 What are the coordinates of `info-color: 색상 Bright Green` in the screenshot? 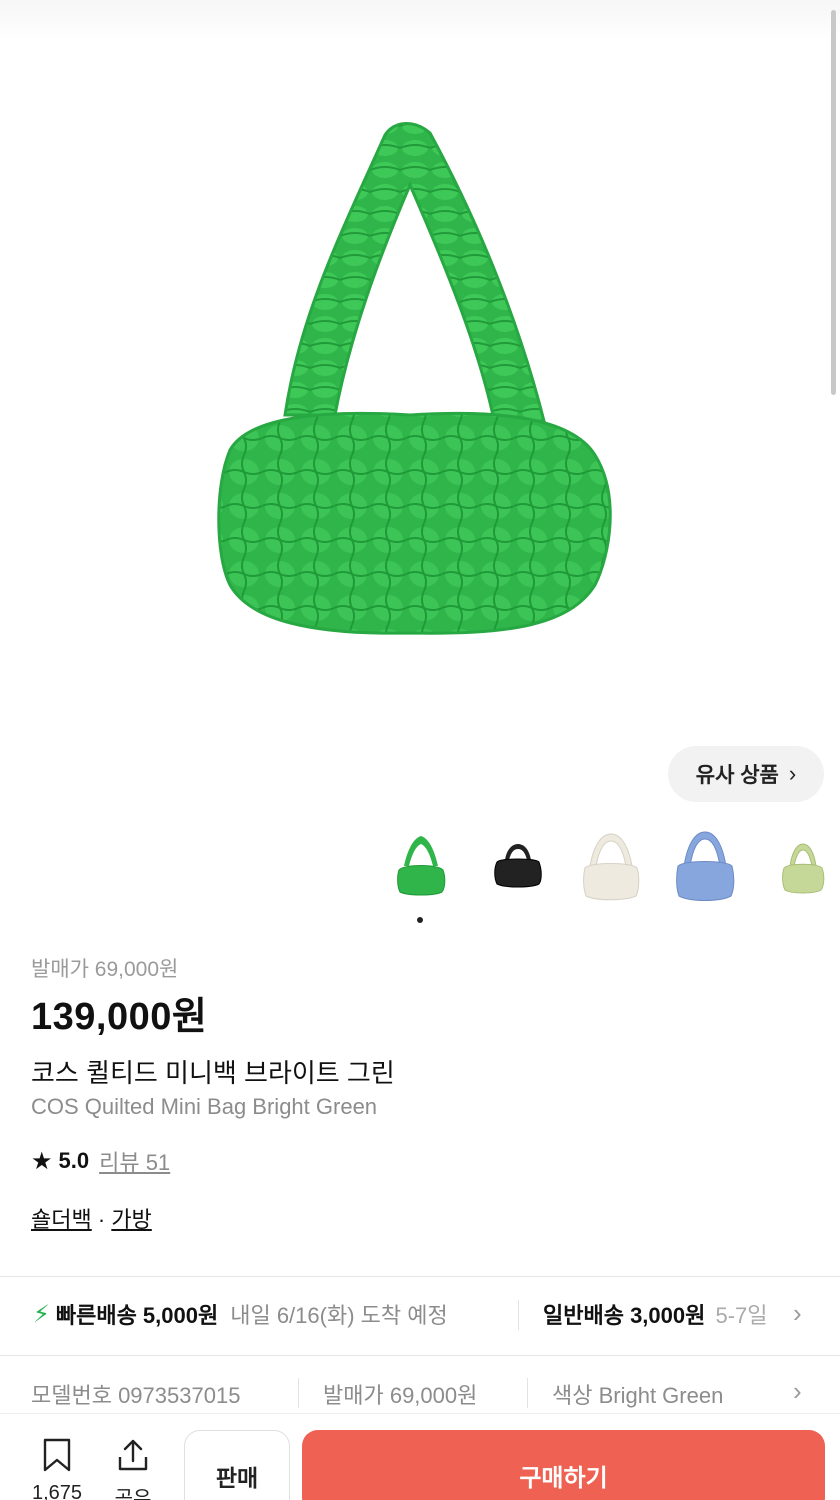 It's located at (638, 1395).